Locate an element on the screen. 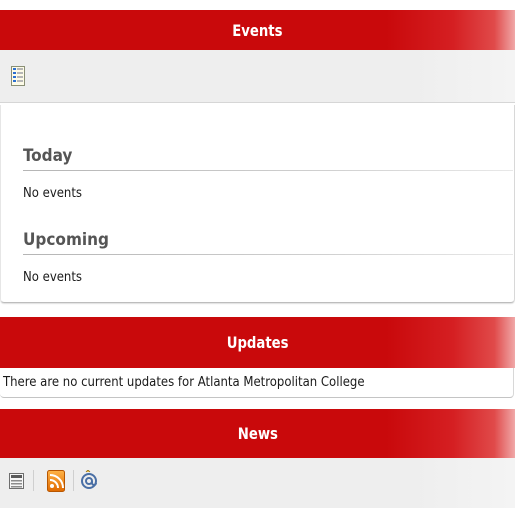 The height and width of the screenshot is (508, 515). email-subscribe-icon is located at coordinates (89, 481).